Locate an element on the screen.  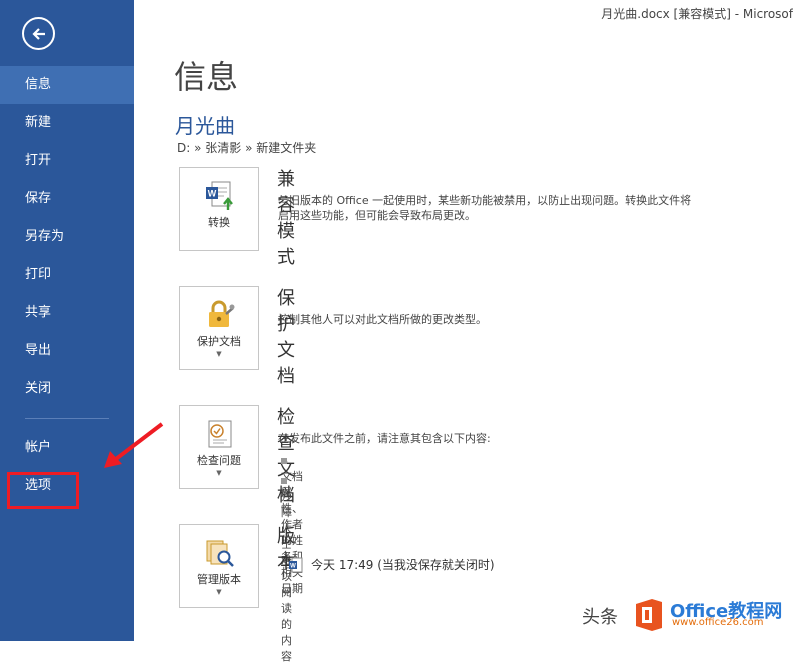
watermark-url: www.office26.com is located at coordinates (718, 622).